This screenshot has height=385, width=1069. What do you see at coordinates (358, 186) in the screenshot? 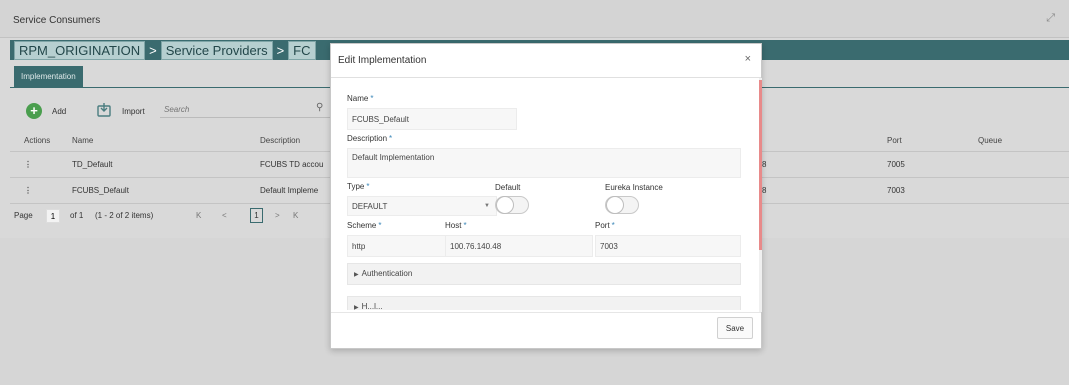
I see `type-label: Type *` at bounding box center [358, 186].